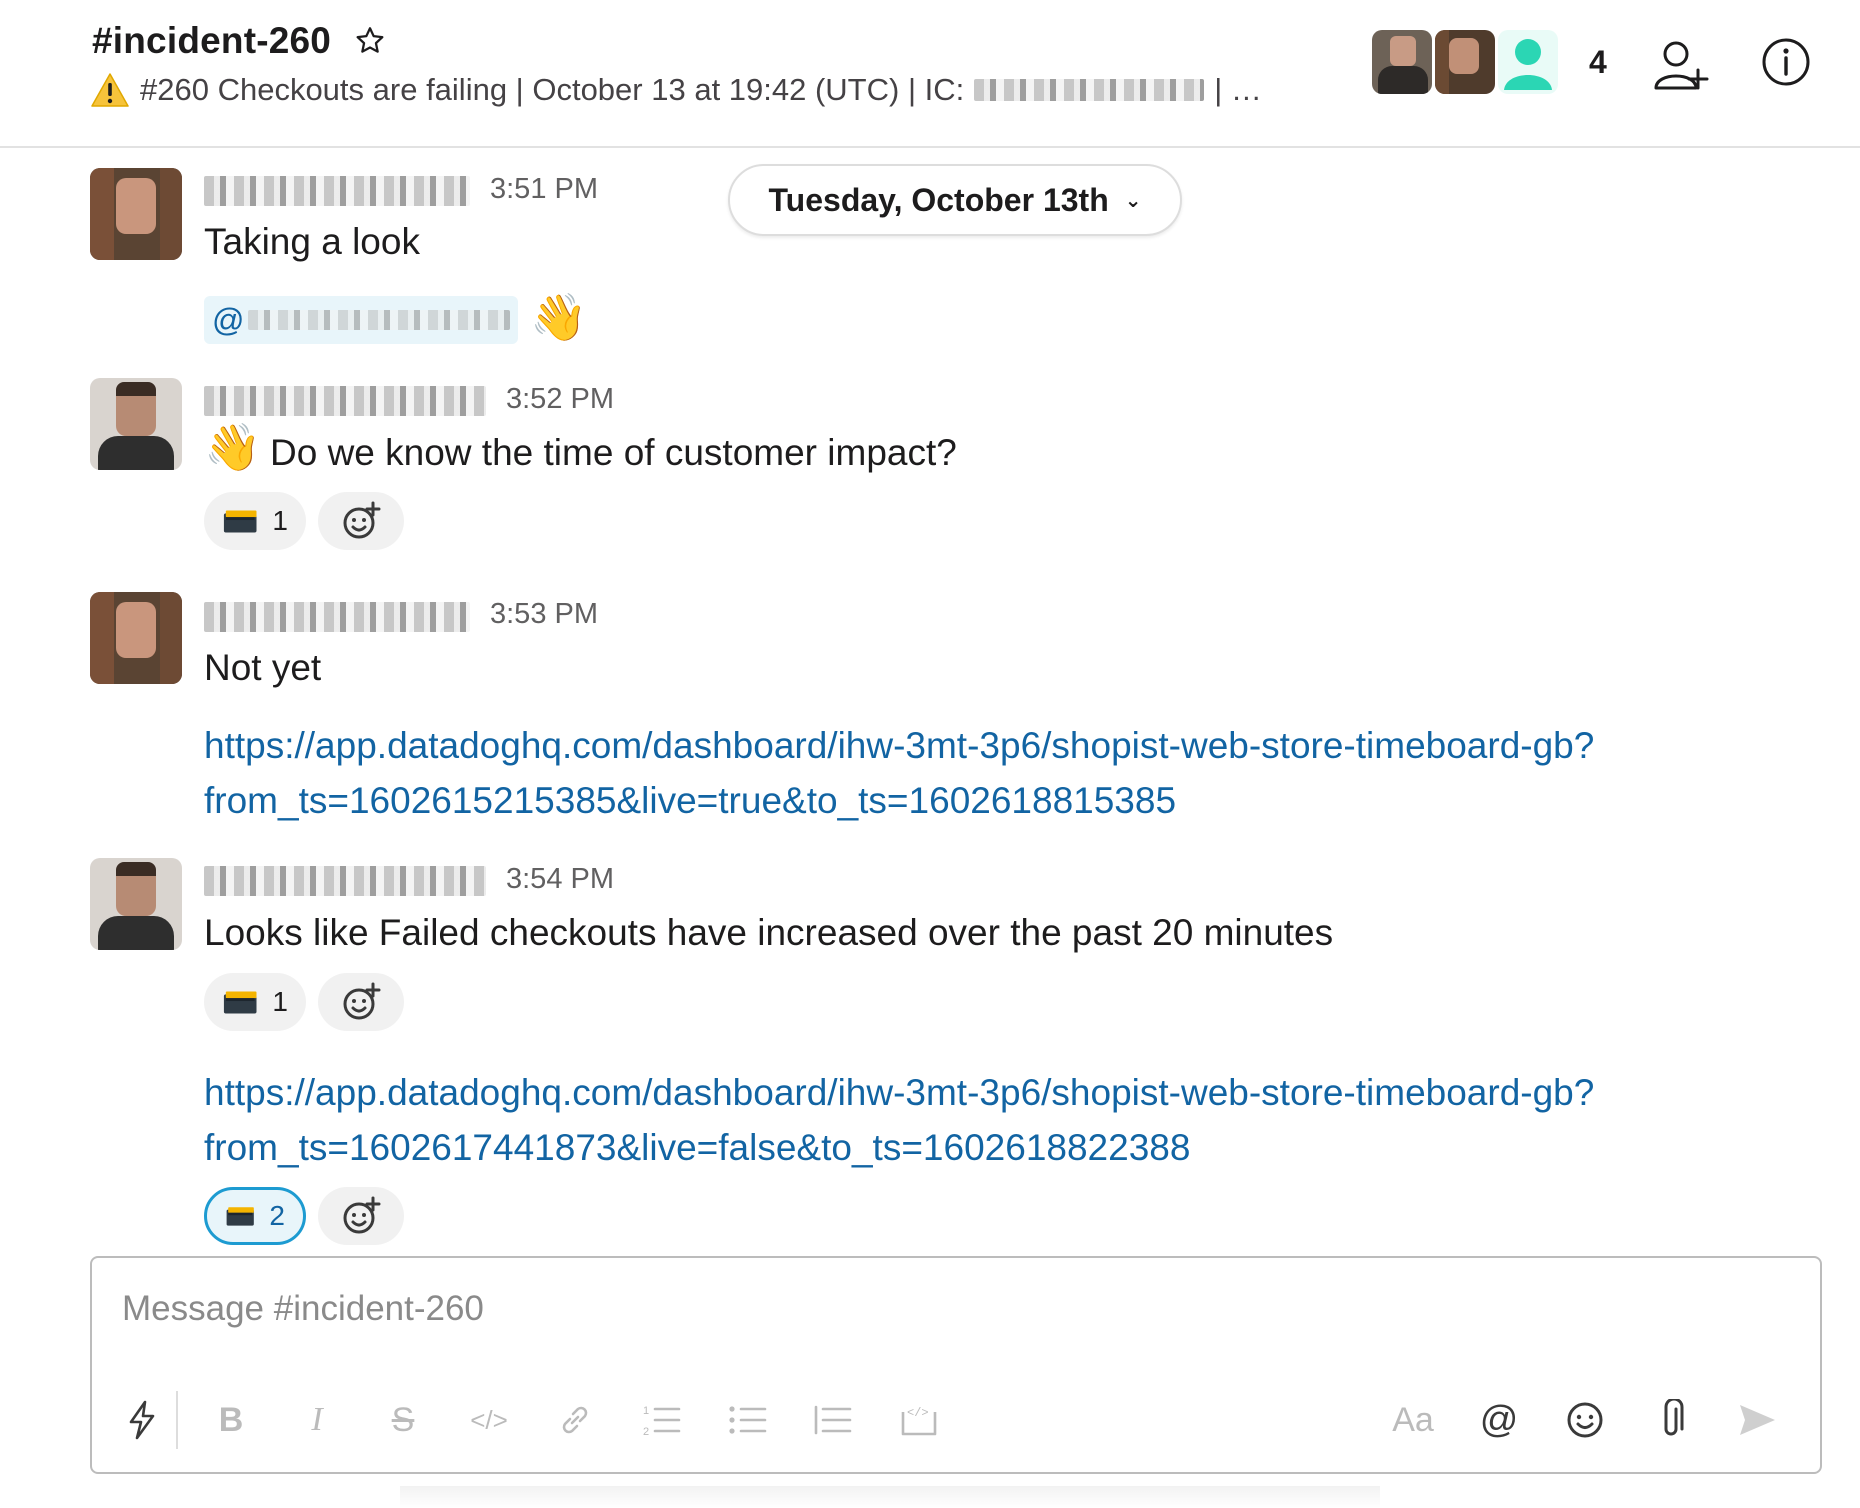  What do you see at coordinates (613, 452) in the screenshot?
I see `message-text: Do we know the time of customer impact?` at bounding box center [613, 452].